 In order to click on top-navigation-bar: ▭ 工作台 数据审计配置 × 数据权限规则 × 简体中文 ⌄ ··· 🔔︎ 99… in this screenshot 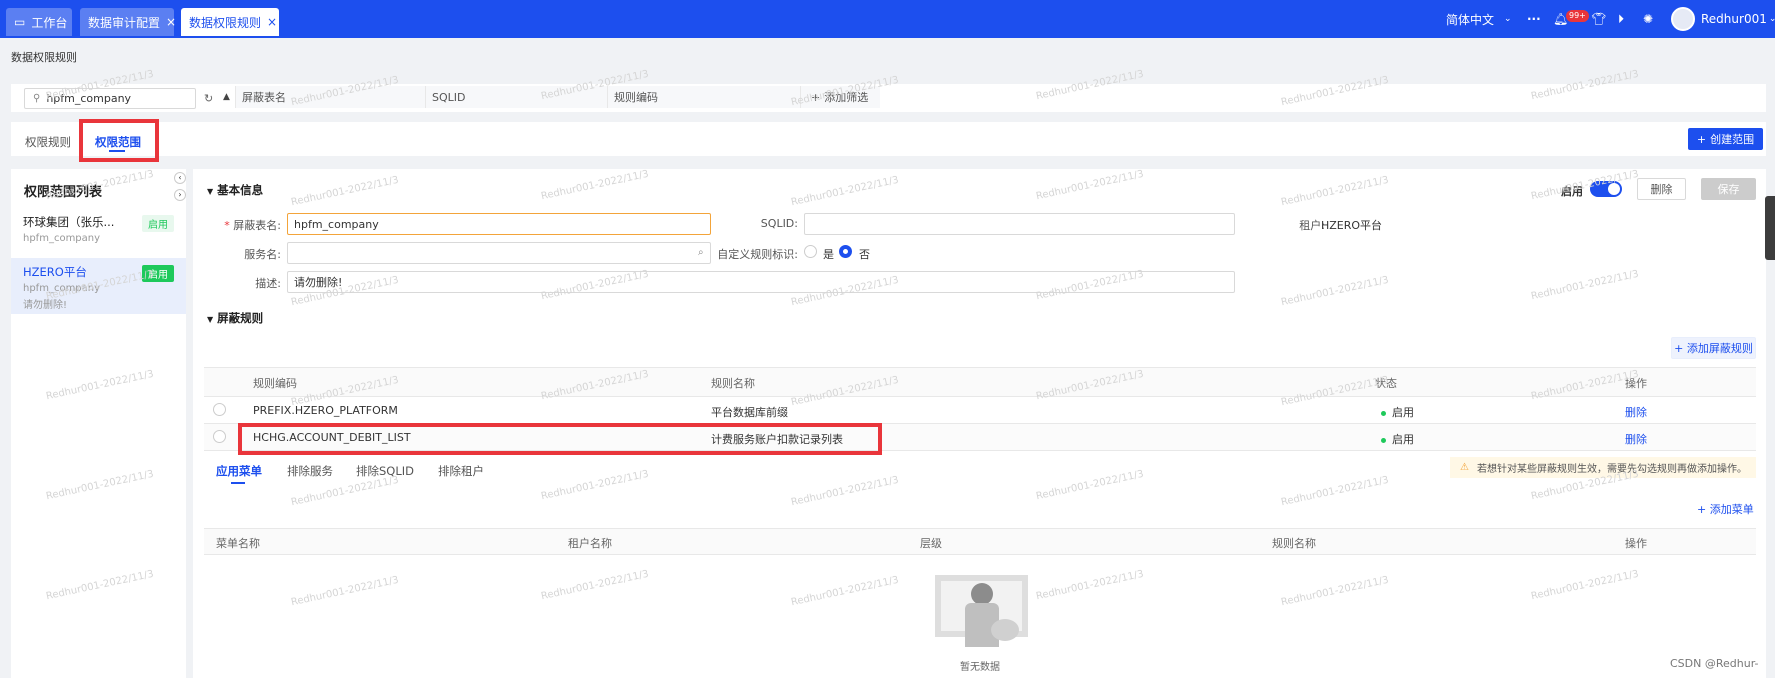, I will do `click(887, 19)`.